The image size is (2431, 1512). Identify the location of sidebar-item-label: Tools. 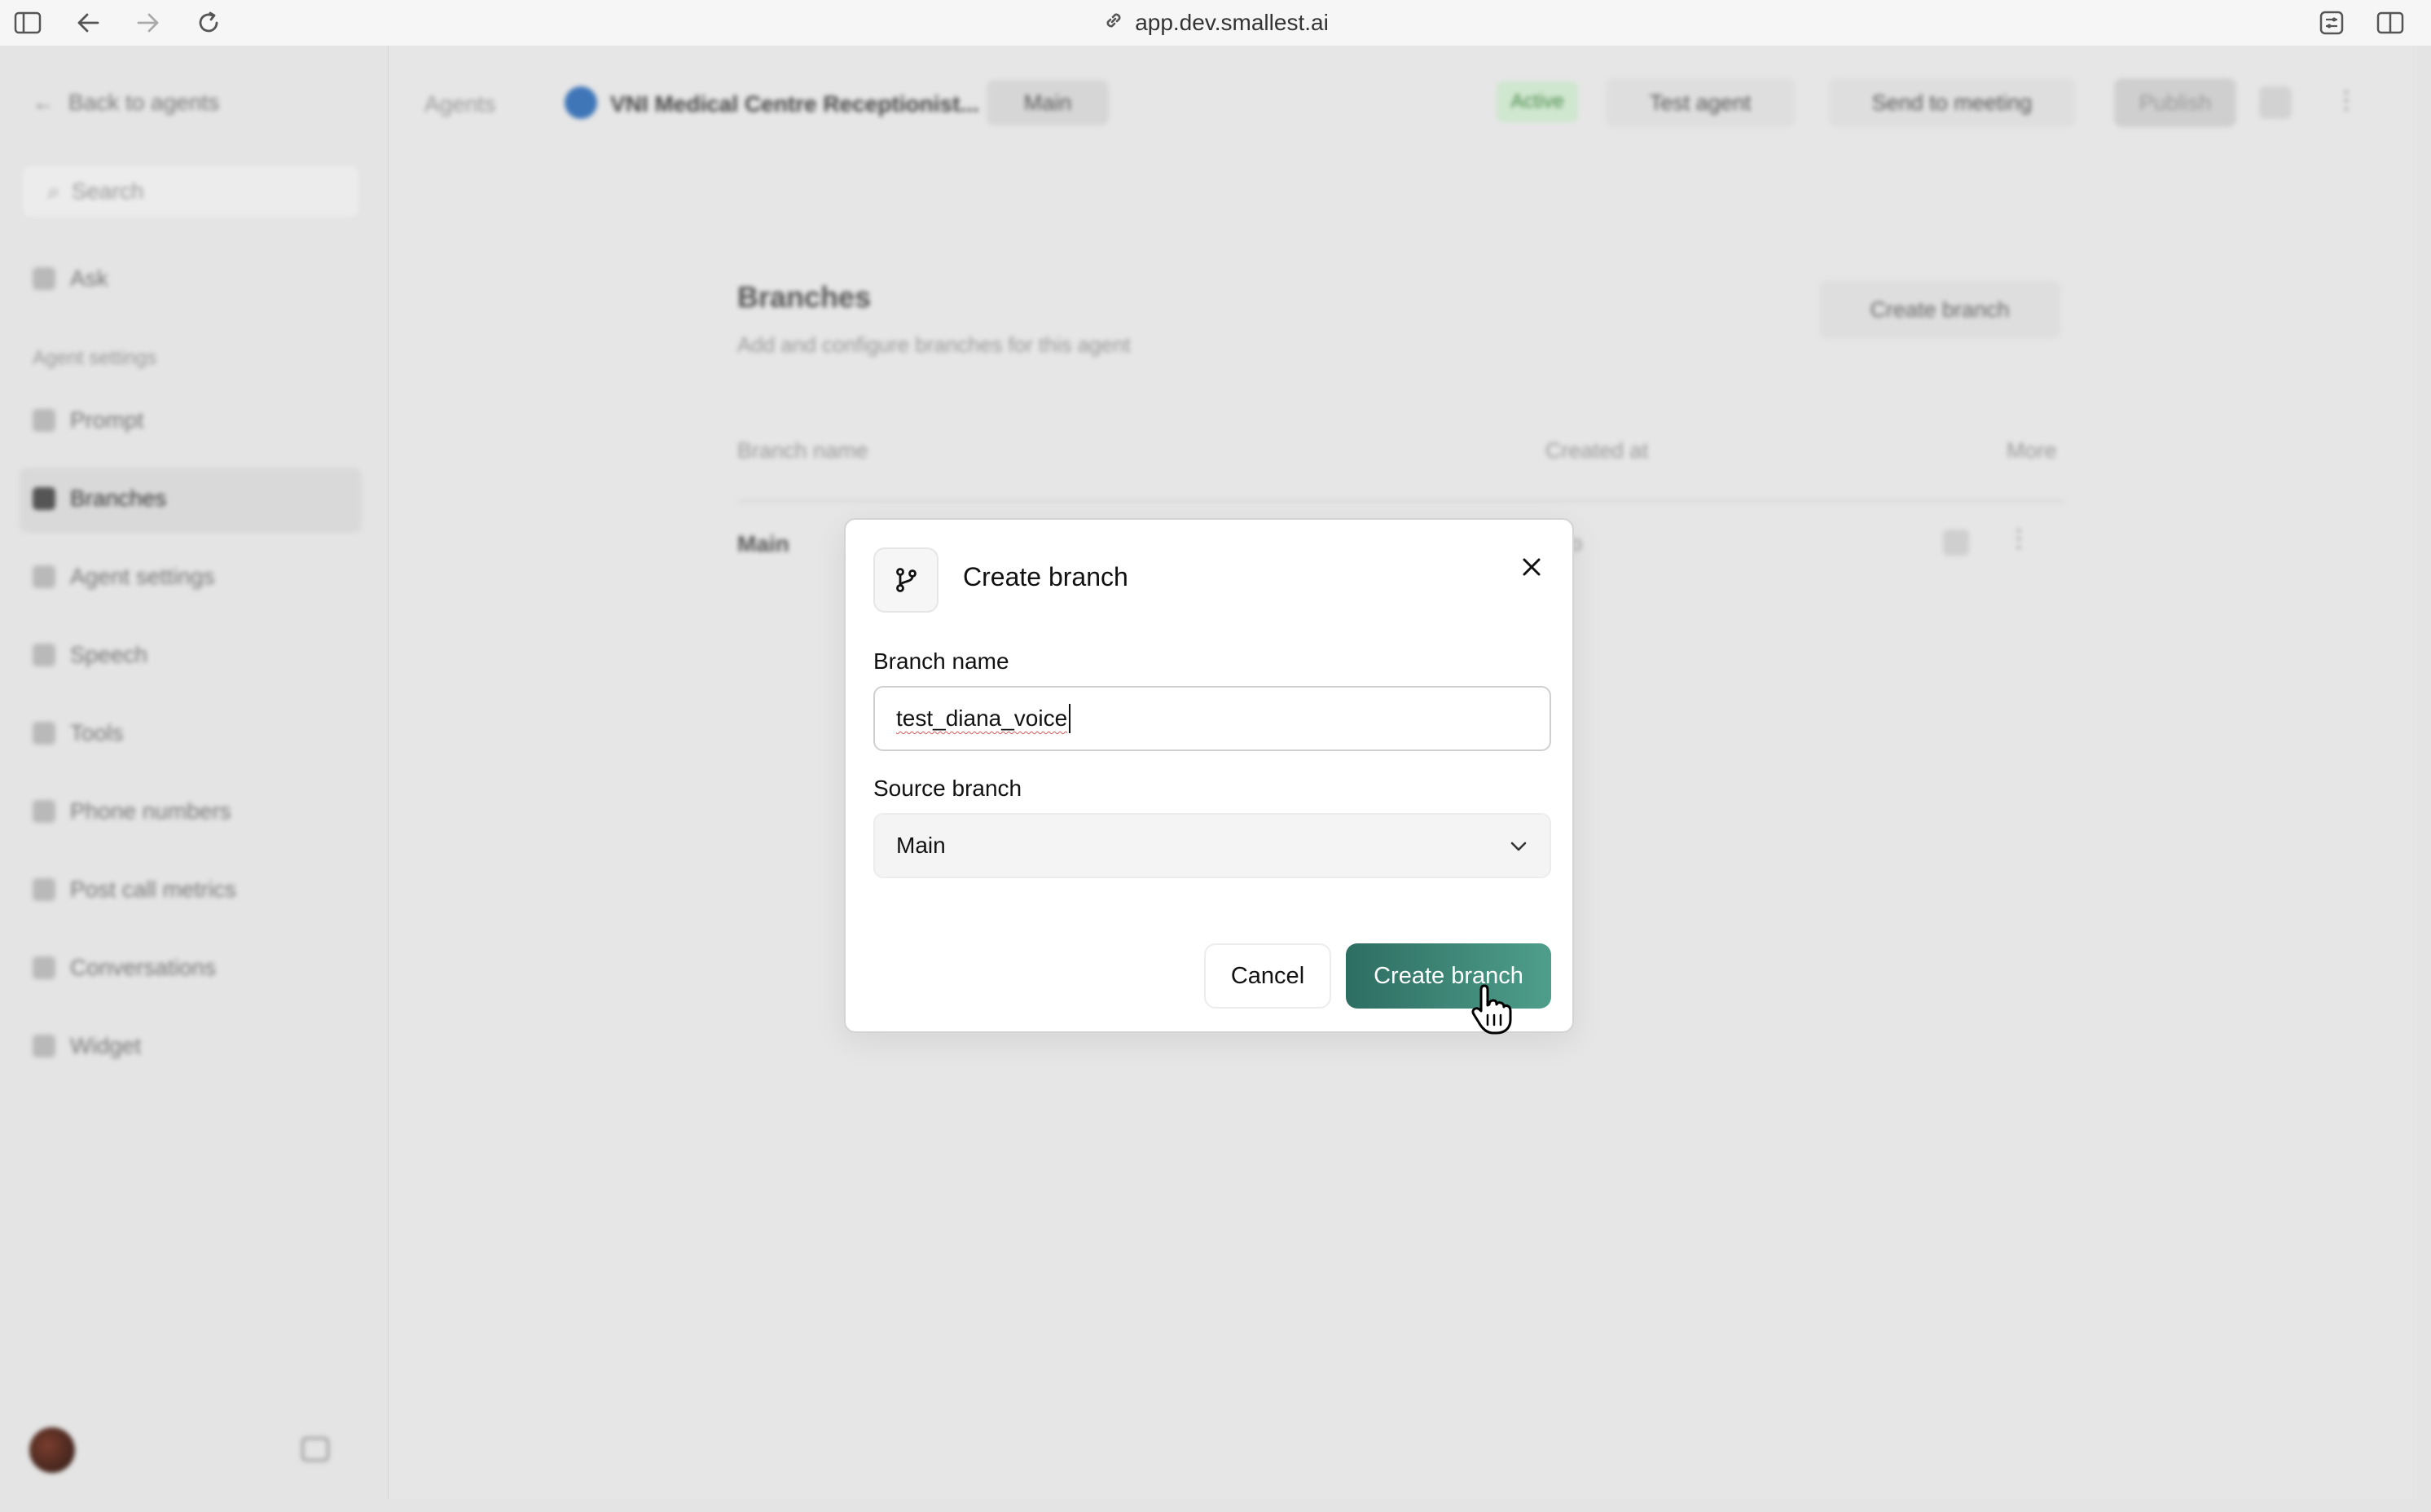
(97, 732).